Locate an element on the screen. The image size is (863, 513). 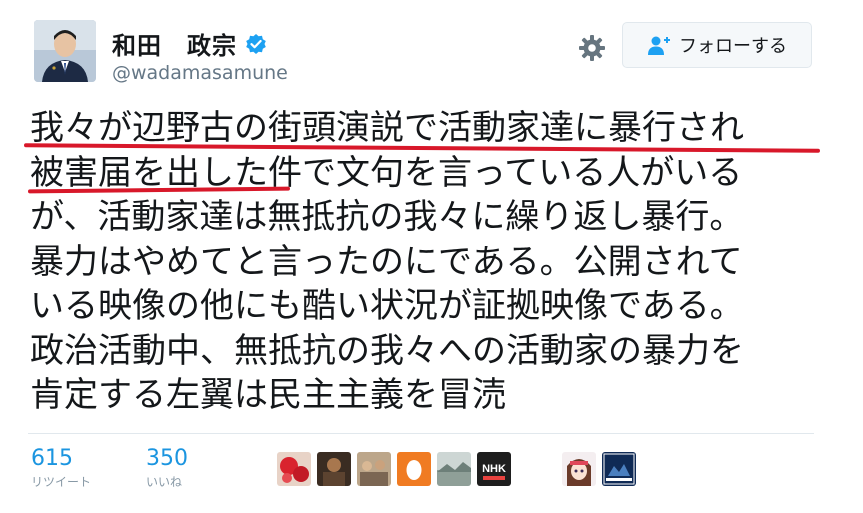
group-photo-avatar-icon is located at coordinates (374, 469).